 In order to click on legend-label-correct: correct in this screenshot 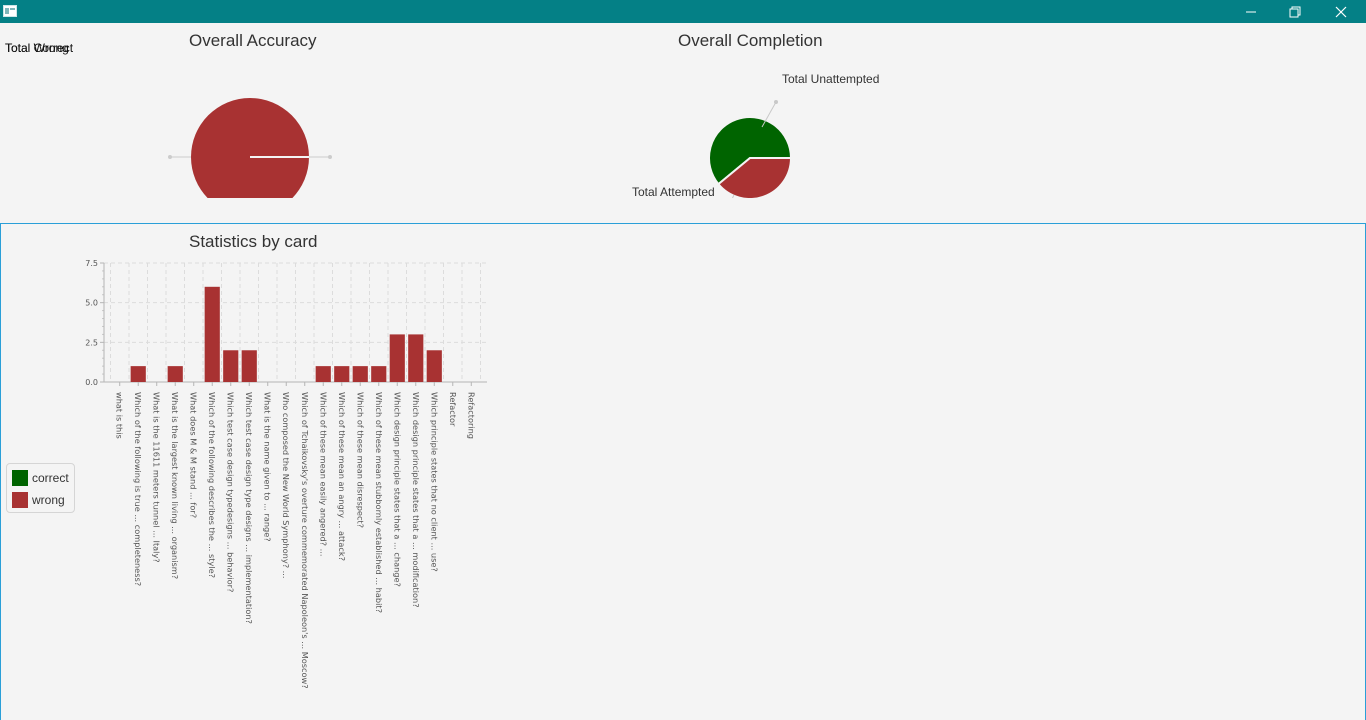, I will do `click(50, 478)`.